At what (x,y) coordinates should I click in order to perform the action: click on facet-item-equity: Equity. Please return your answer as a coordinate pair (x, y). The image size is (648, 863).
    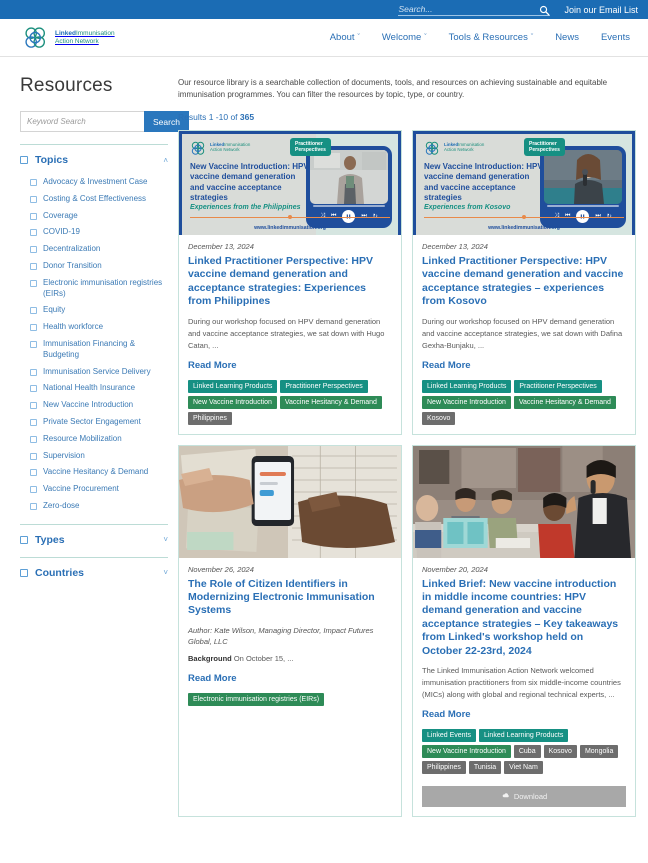
    Looking at the image, I should click on (99, 310).